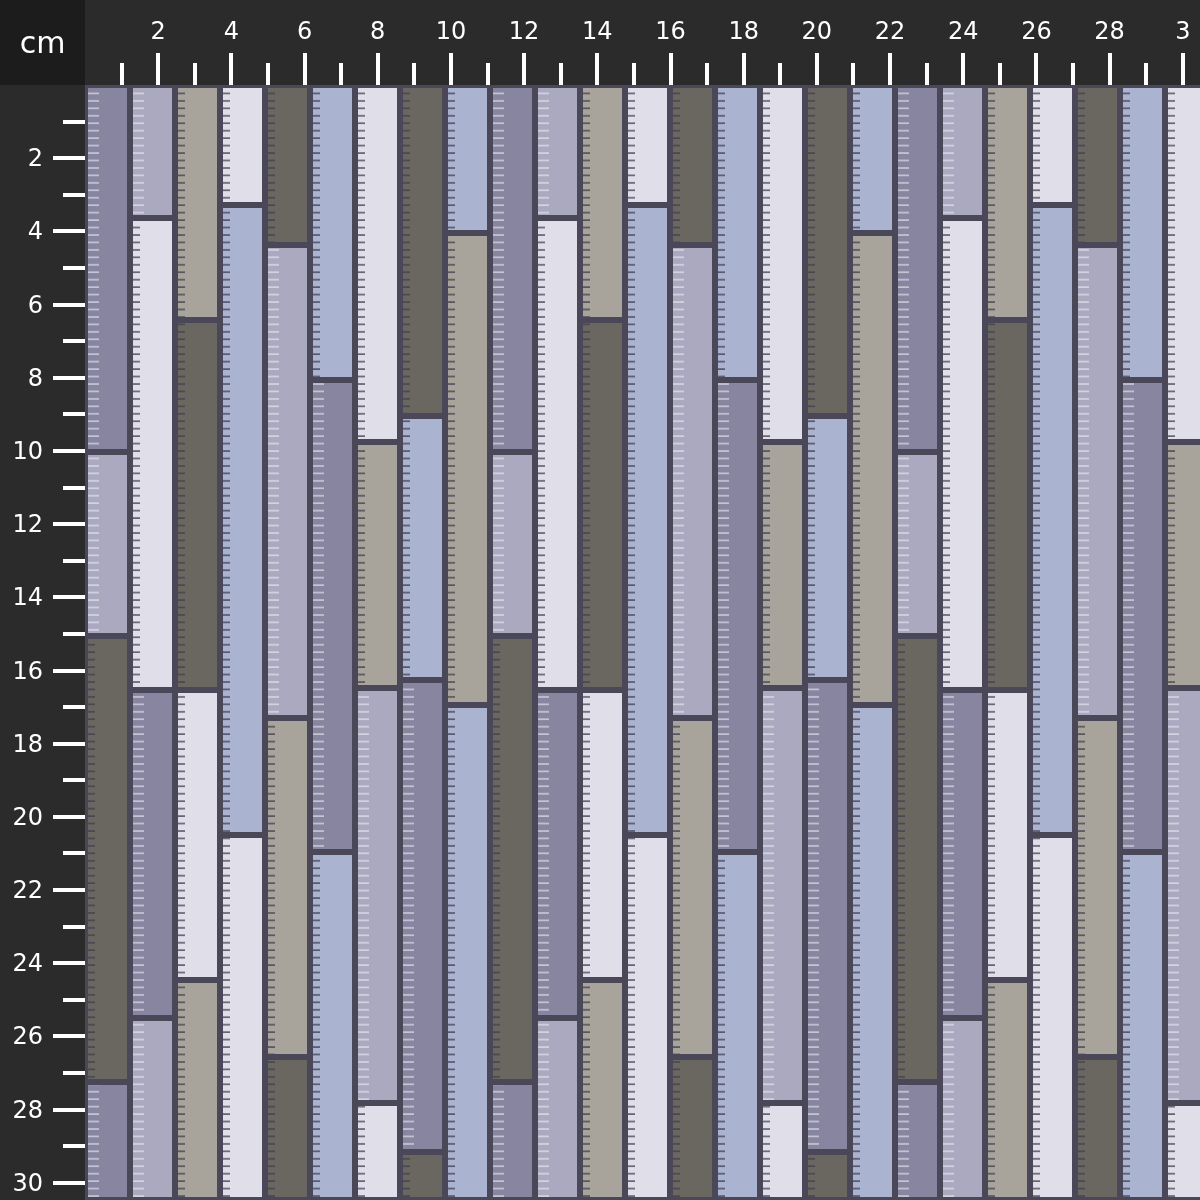 The height and width of the screenshot is (1200, 1200). What do you see at coordinates (42, 42) in the screenshot?
I see `unit-label: cm` at bounding box center [42, 42].